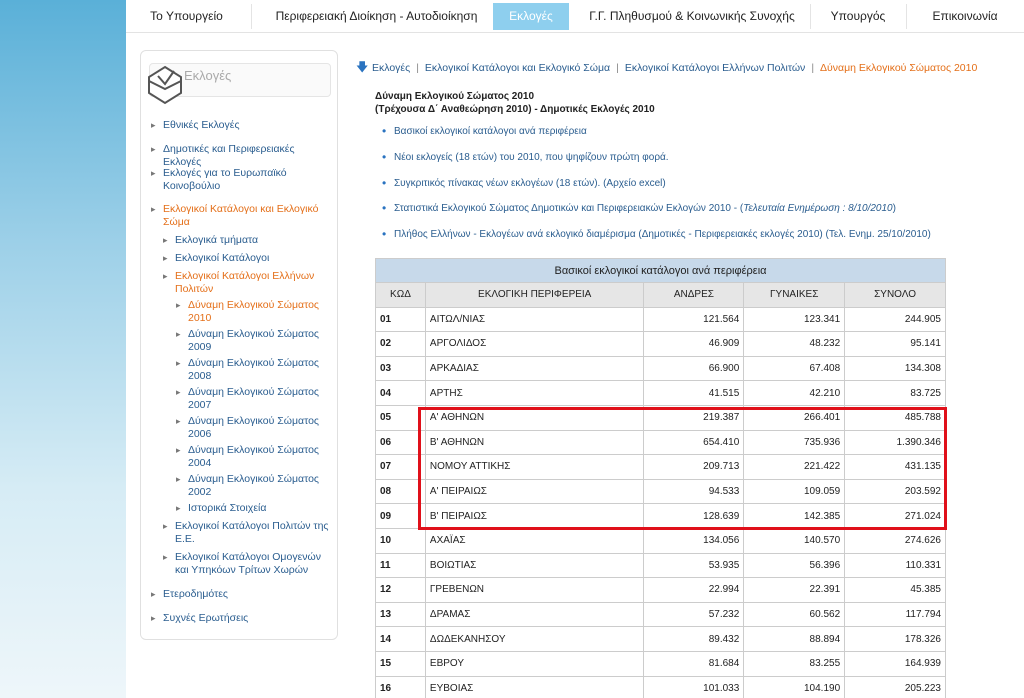  What do you see at coordinates (794, 368) in the screenshot?
I see `cell-women: 67.408` at bounding box center [794, 368].